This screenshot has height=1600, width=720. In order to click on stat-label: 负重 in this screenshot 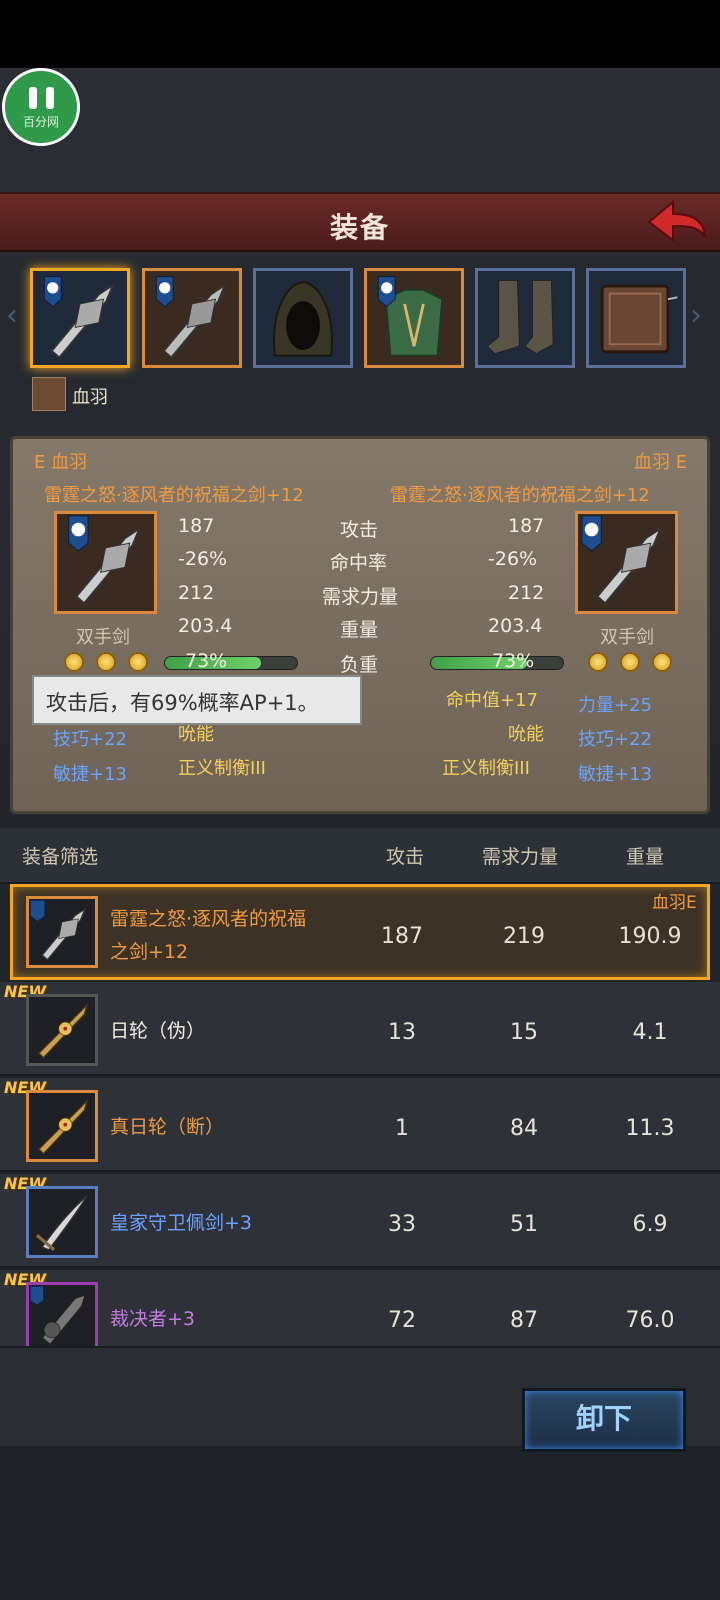, I will do `click(359, 665)`.